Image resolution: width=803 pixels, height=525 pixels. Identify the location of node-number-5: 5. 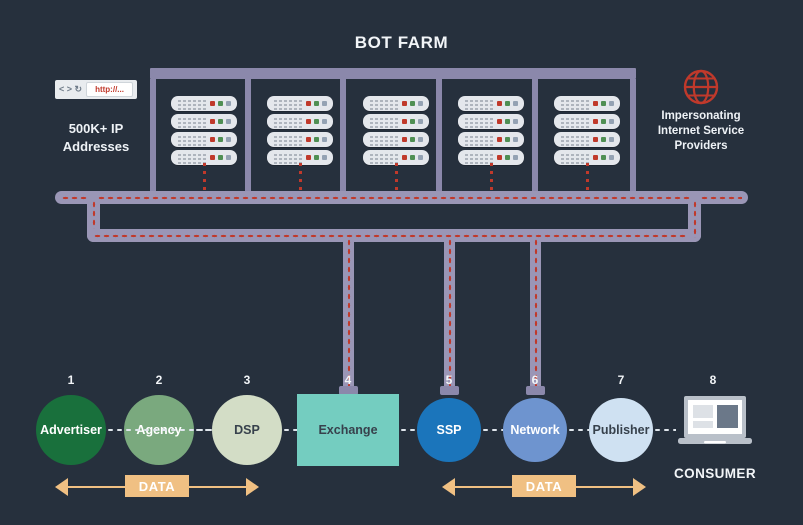
(449, 380).